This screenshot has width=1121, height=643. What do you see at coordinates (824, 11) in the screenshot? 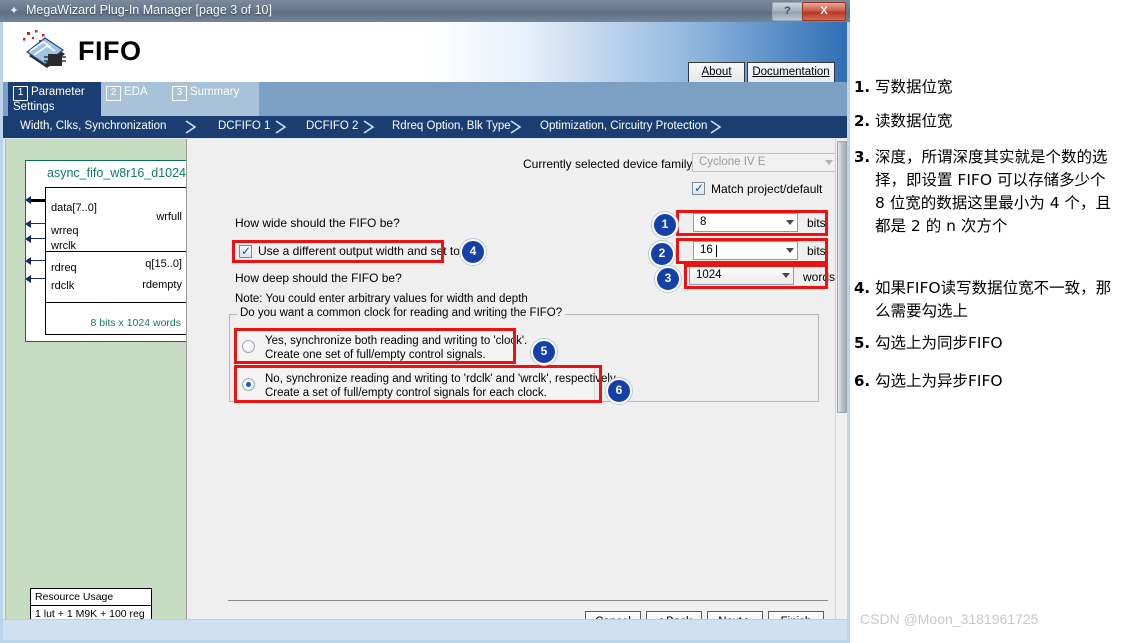
I see `close-button: X` at bounding box center [824, 11].